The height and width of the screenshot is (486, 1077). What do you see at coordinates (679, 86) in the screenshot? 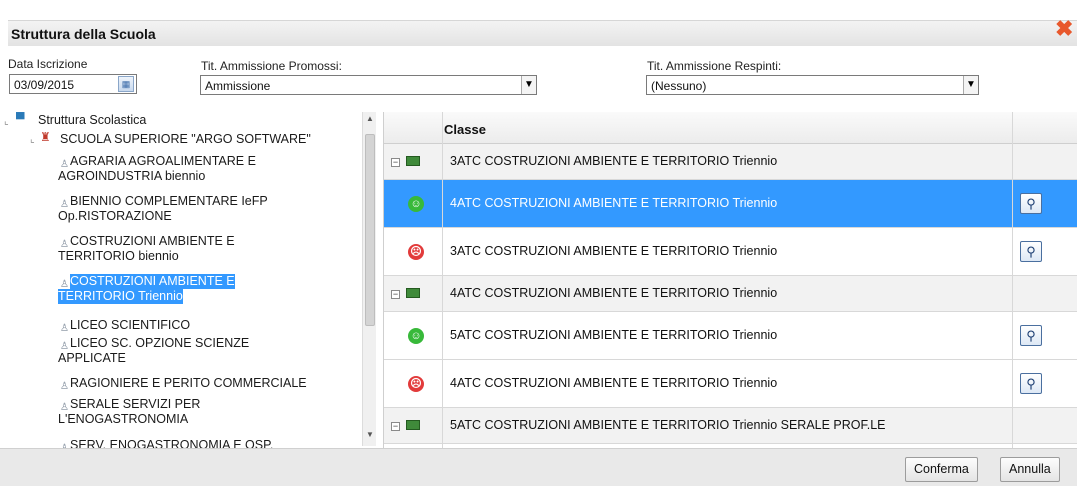
I see `respinti-value: (Nessuno)` at bounding box center [679, 86].